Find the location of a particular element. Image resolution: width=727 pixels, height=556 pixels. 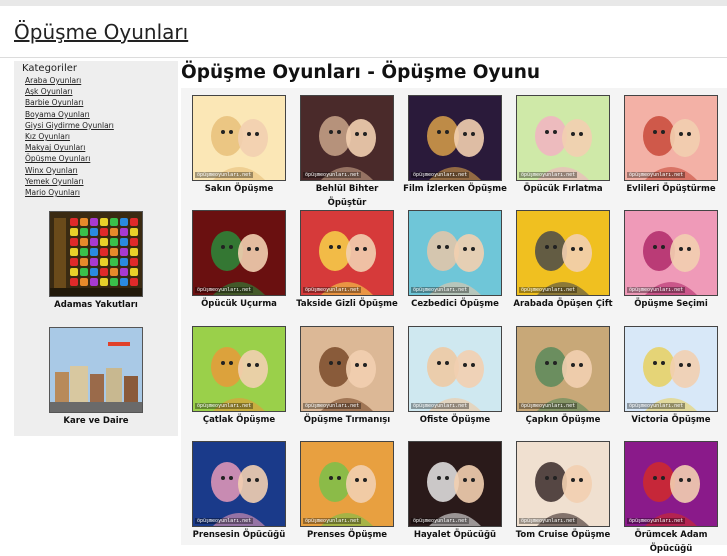

category-link: Boyama Oyunları is located at coordinates (69, 114).